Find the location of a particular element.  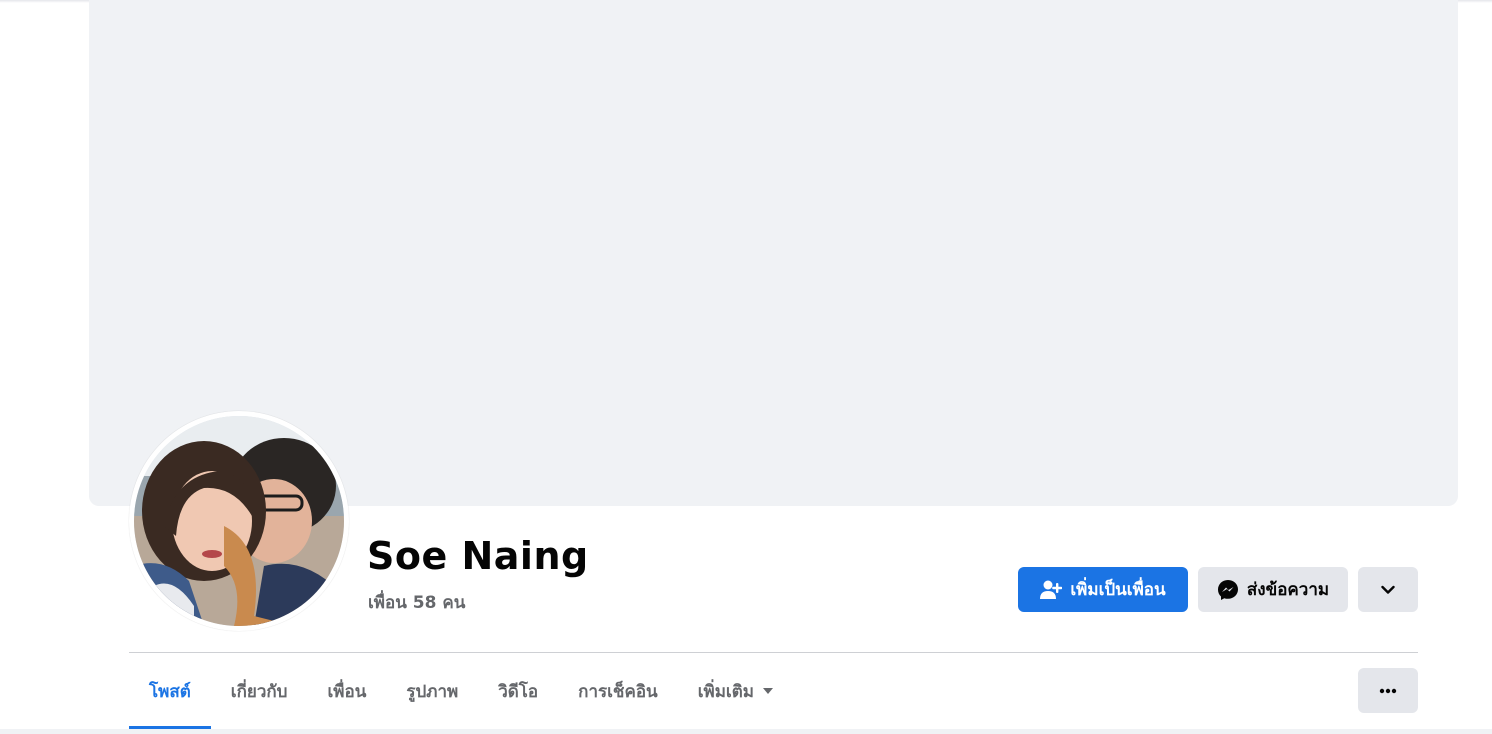

avatar is located at coordinates (239, 521).